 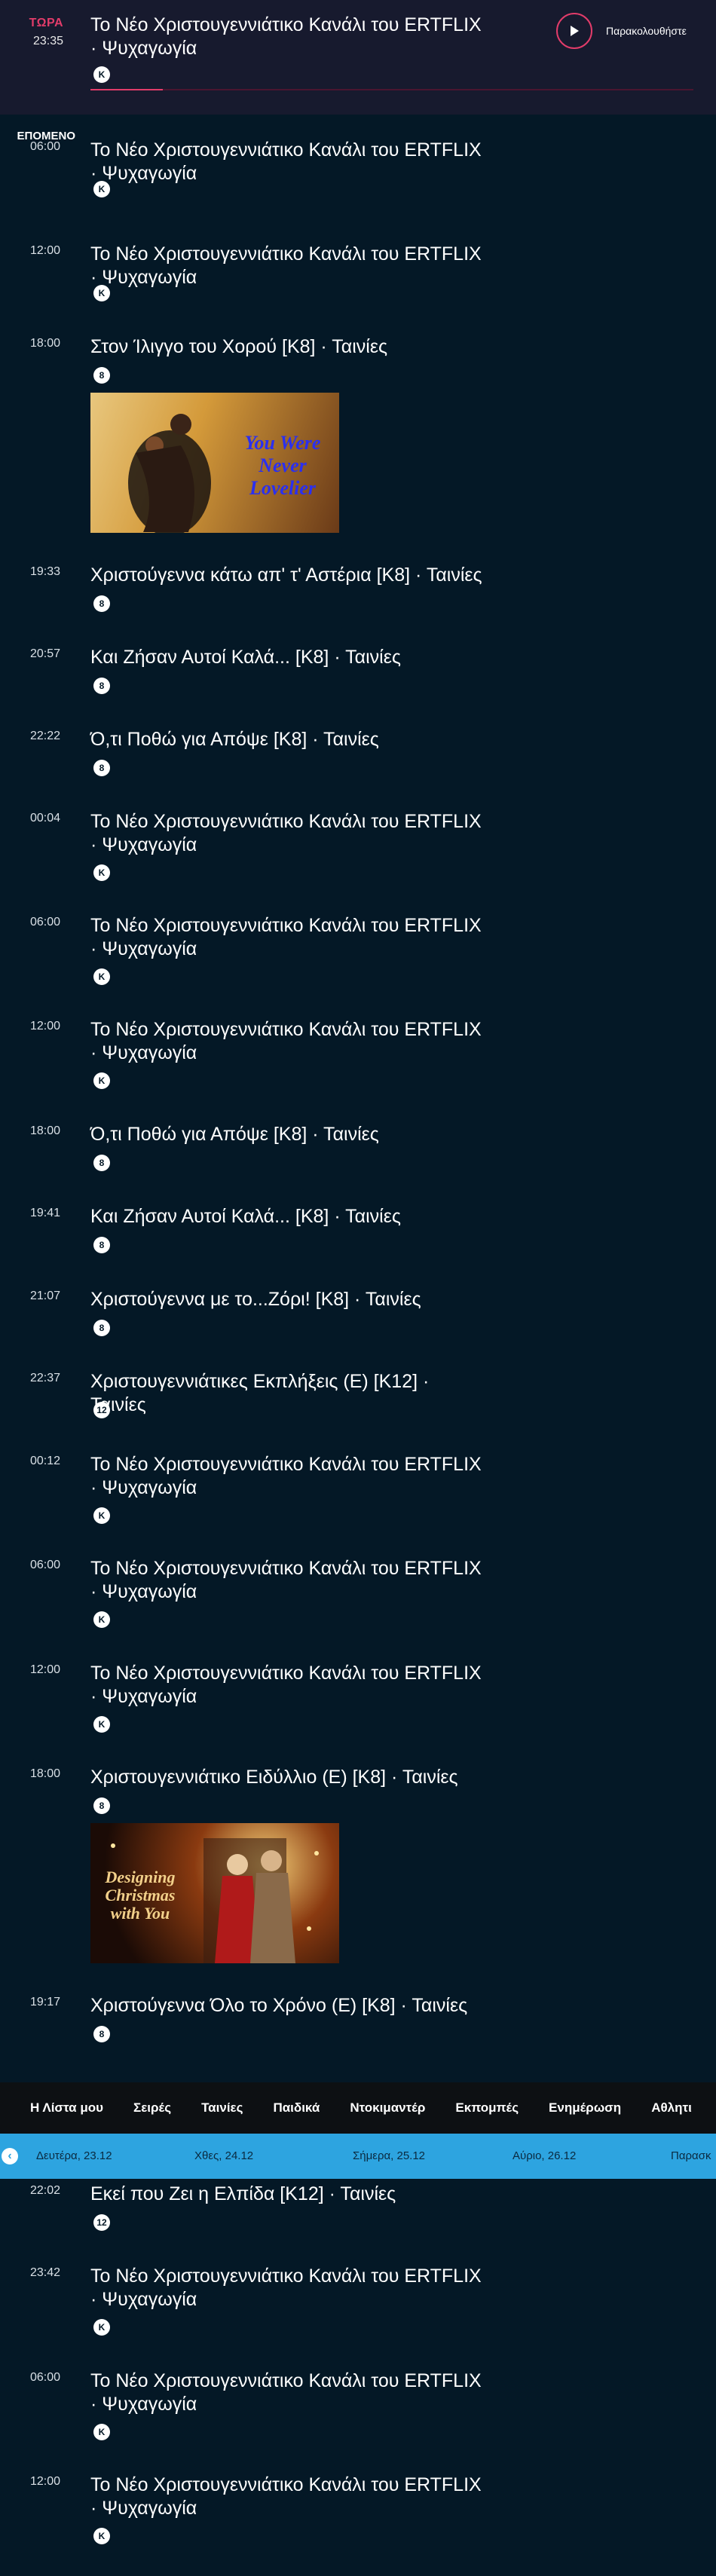 What do you see at coordinates (671, 2108) in the screenshot?
I see `tab-sports: Αθλητι` at bounding box center [671, 2108].